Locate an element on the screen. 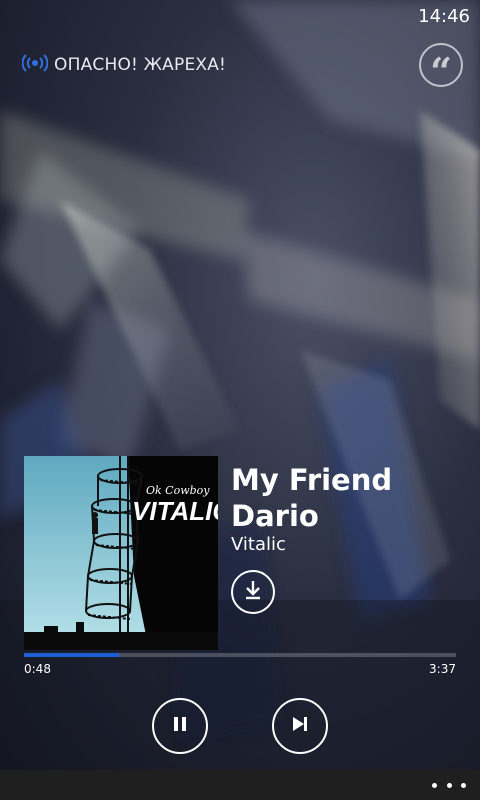 Image resolution: width=480 pixels, height=800 pixels. more-dots-icon is located at coordinates (449, 785).